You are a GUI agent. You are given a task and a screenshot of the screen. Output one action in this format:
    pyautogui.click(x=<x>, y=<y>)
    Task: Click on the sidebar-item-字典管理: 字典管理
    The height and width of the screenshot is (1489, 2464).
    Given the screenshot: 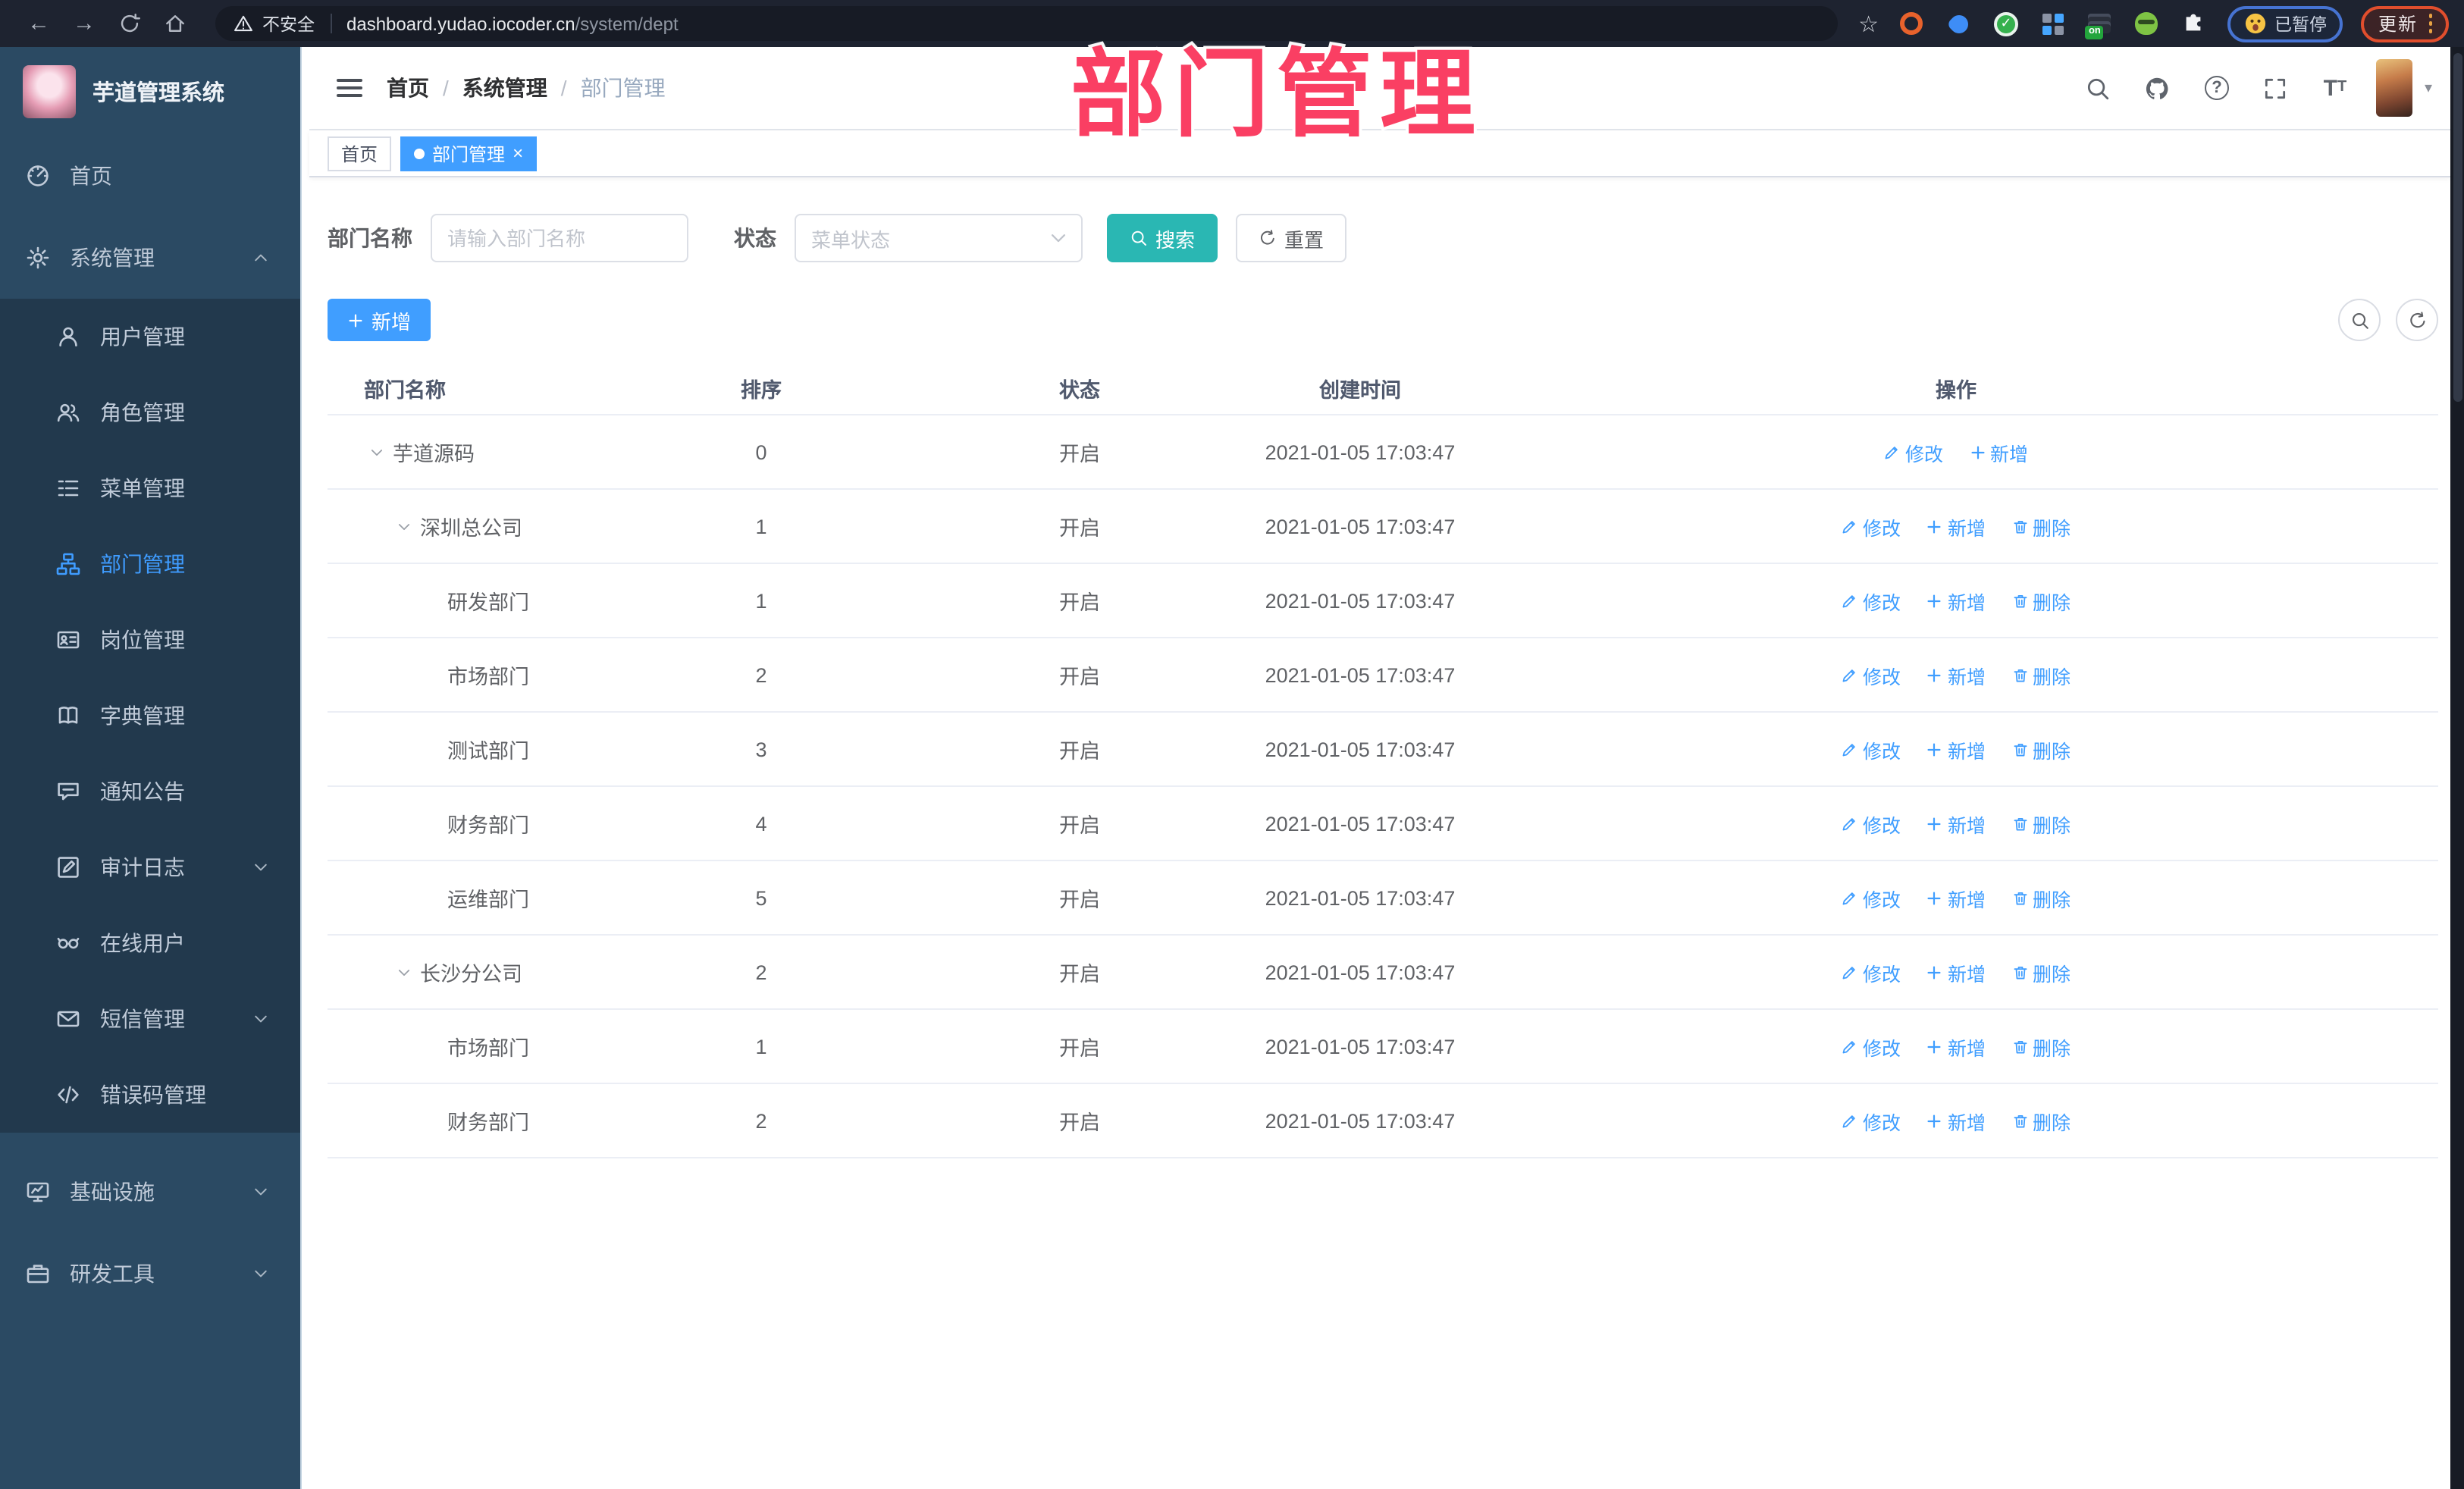 What is the action you would take?
    pyautogui.click(x=150, y=716)
    